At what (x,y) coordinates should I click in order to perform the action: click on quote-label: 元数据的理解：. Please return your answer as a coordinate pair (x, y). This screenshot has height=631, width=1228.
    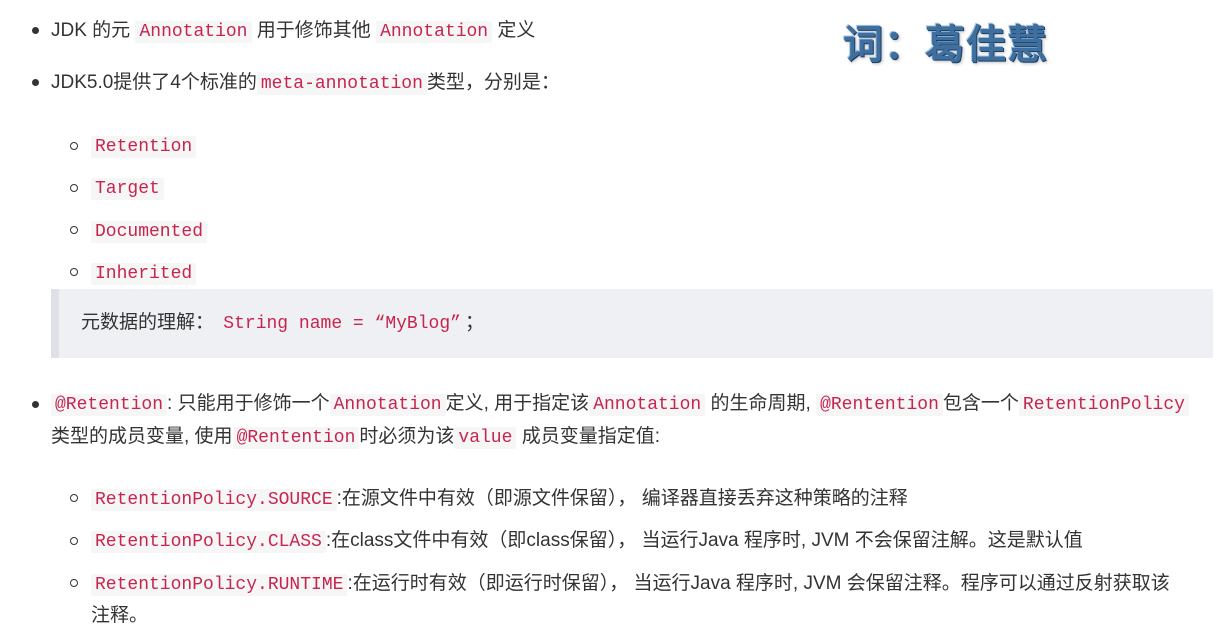
    Looking at the image, I should click on (148, 322).